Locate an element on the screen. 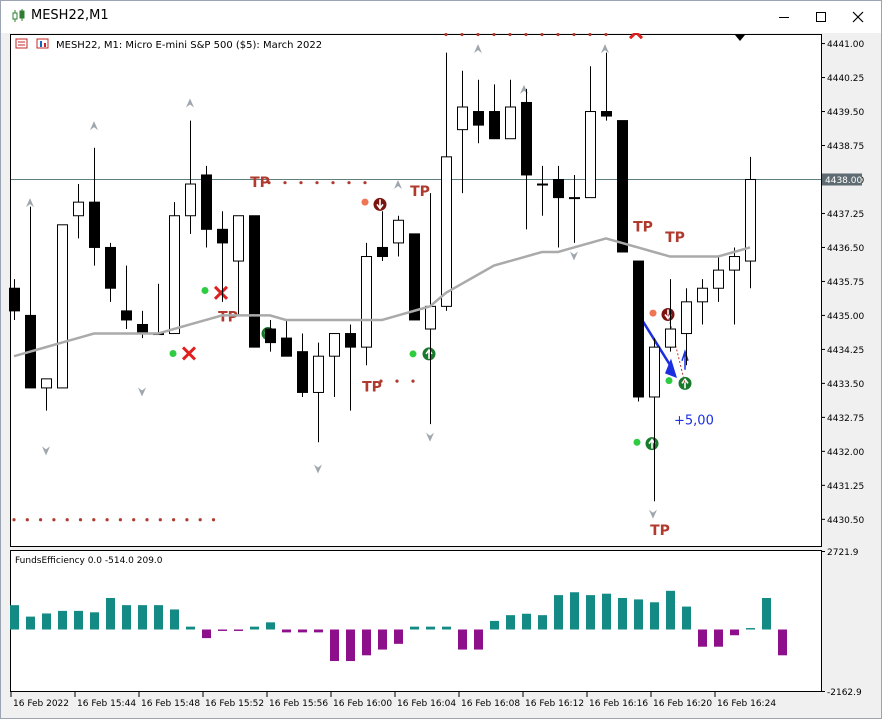  time-tick-label: 16 Feb 16:04 is located at coordinates (426, 704).